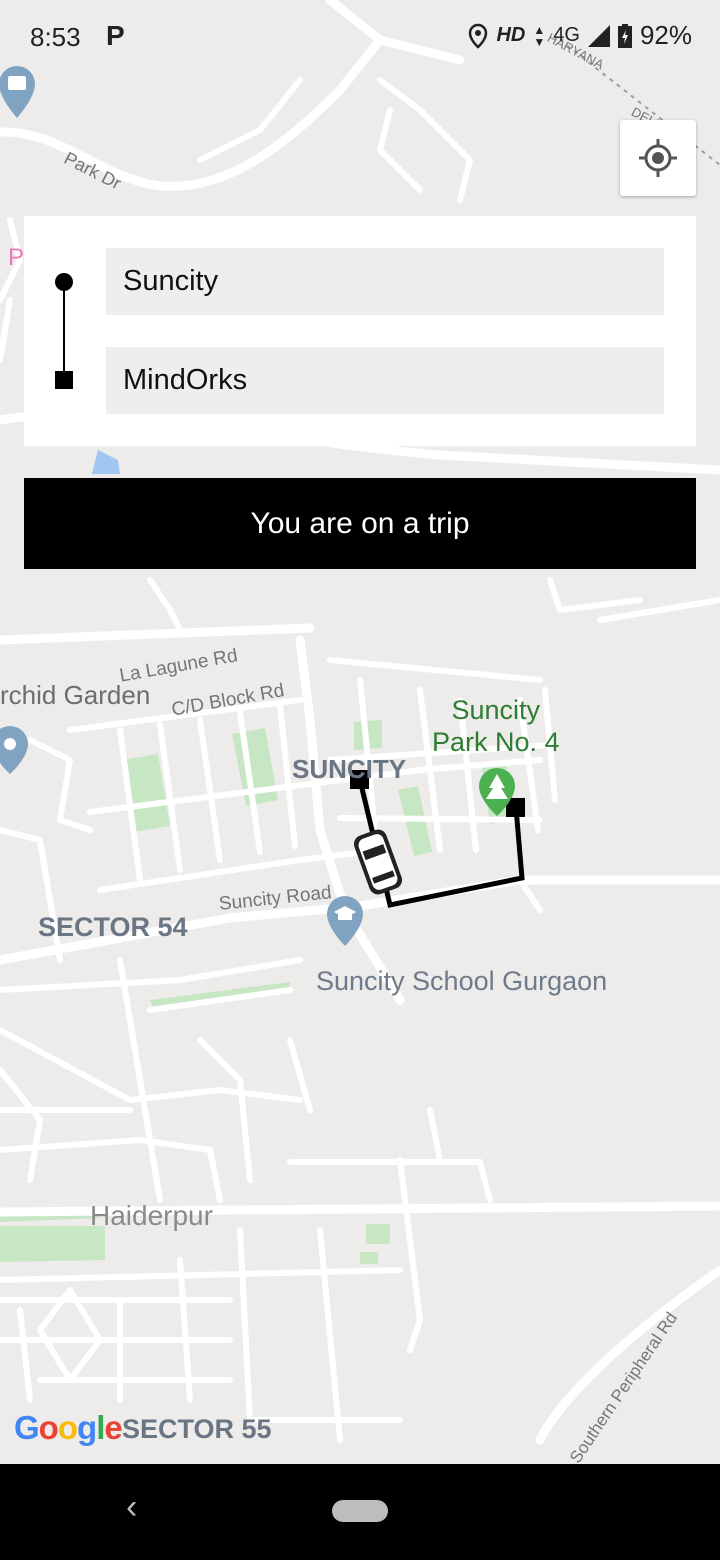  I want to click on drop-field: MindOrks, so click(385, 380).